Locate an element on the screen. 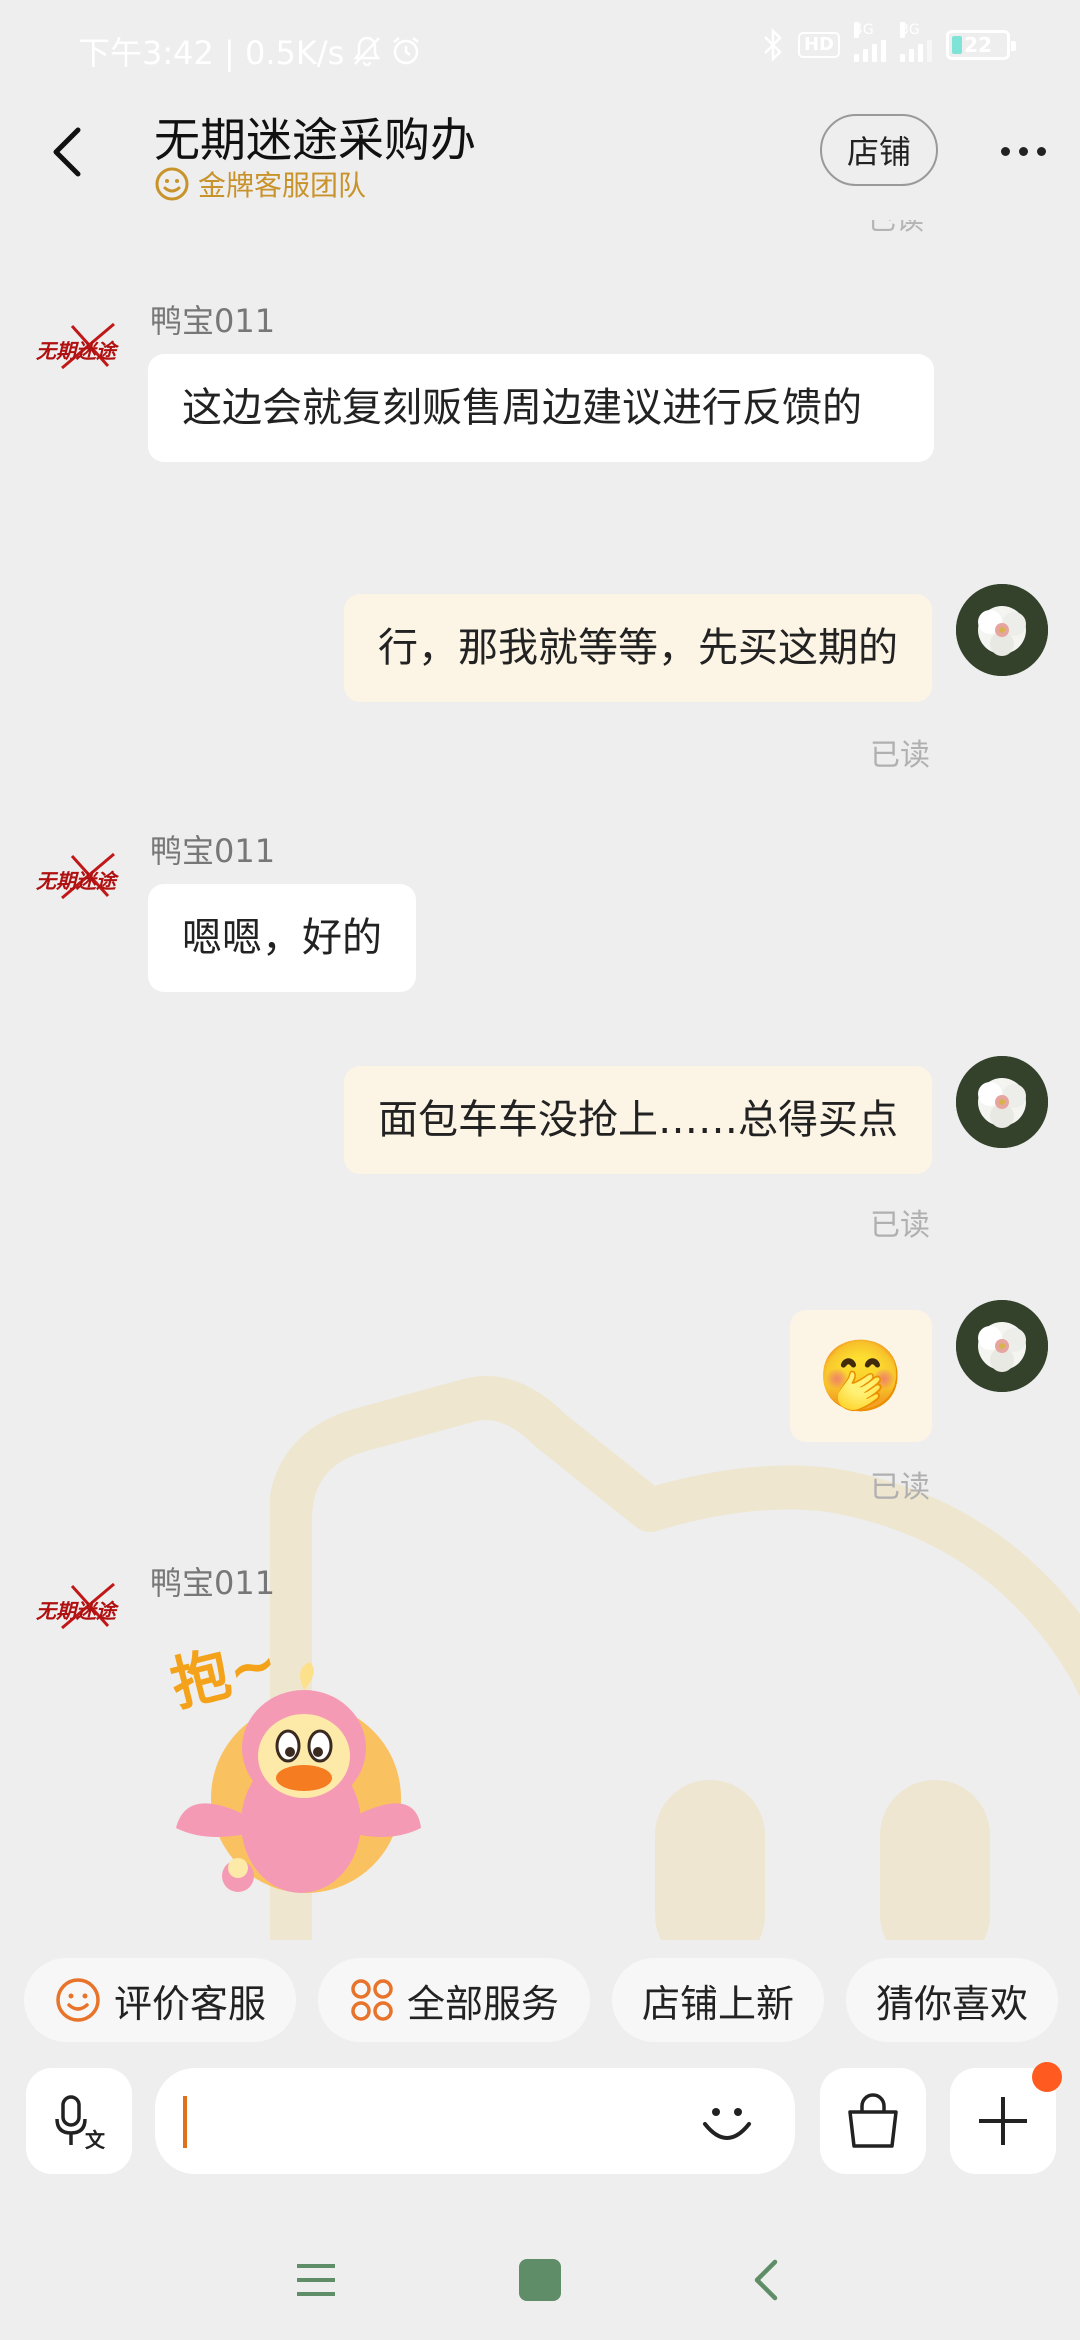 Image resolution: width=1080 pixels, height=2340 pixels. message-bubble: 这边会就复刻贩售周边建议进行反馈的 is located at coordinates (541, 408).